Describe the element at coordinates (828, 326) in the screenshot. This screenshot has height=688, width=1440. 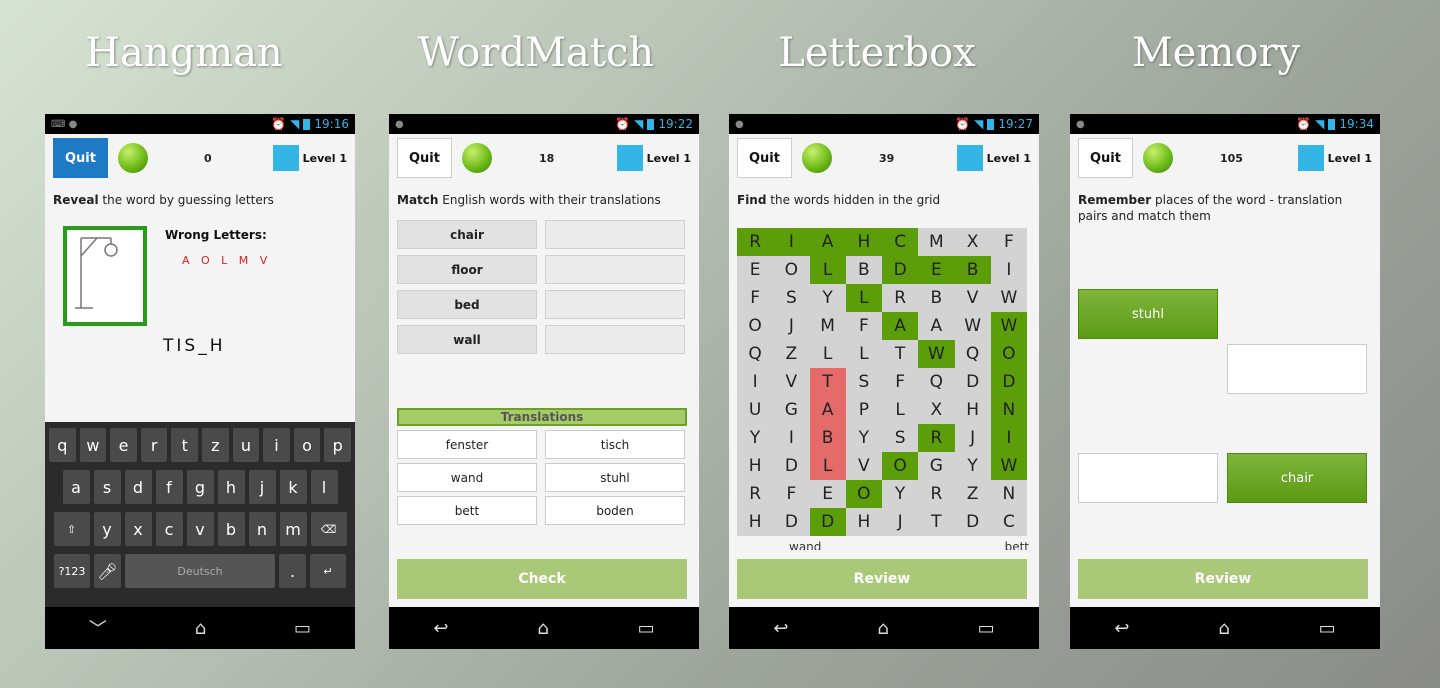
I see `grid-cell: M` at that location.